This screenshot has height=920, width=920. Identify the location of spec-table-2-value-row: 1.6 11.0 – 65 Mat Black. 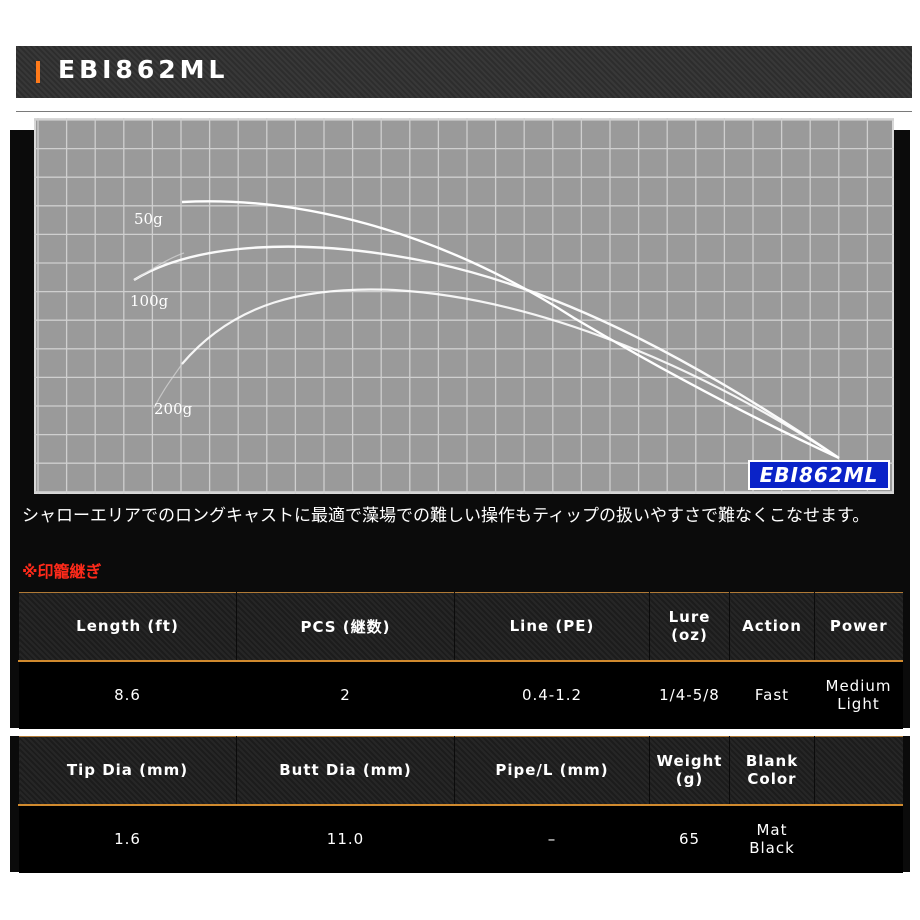
(460, 838).